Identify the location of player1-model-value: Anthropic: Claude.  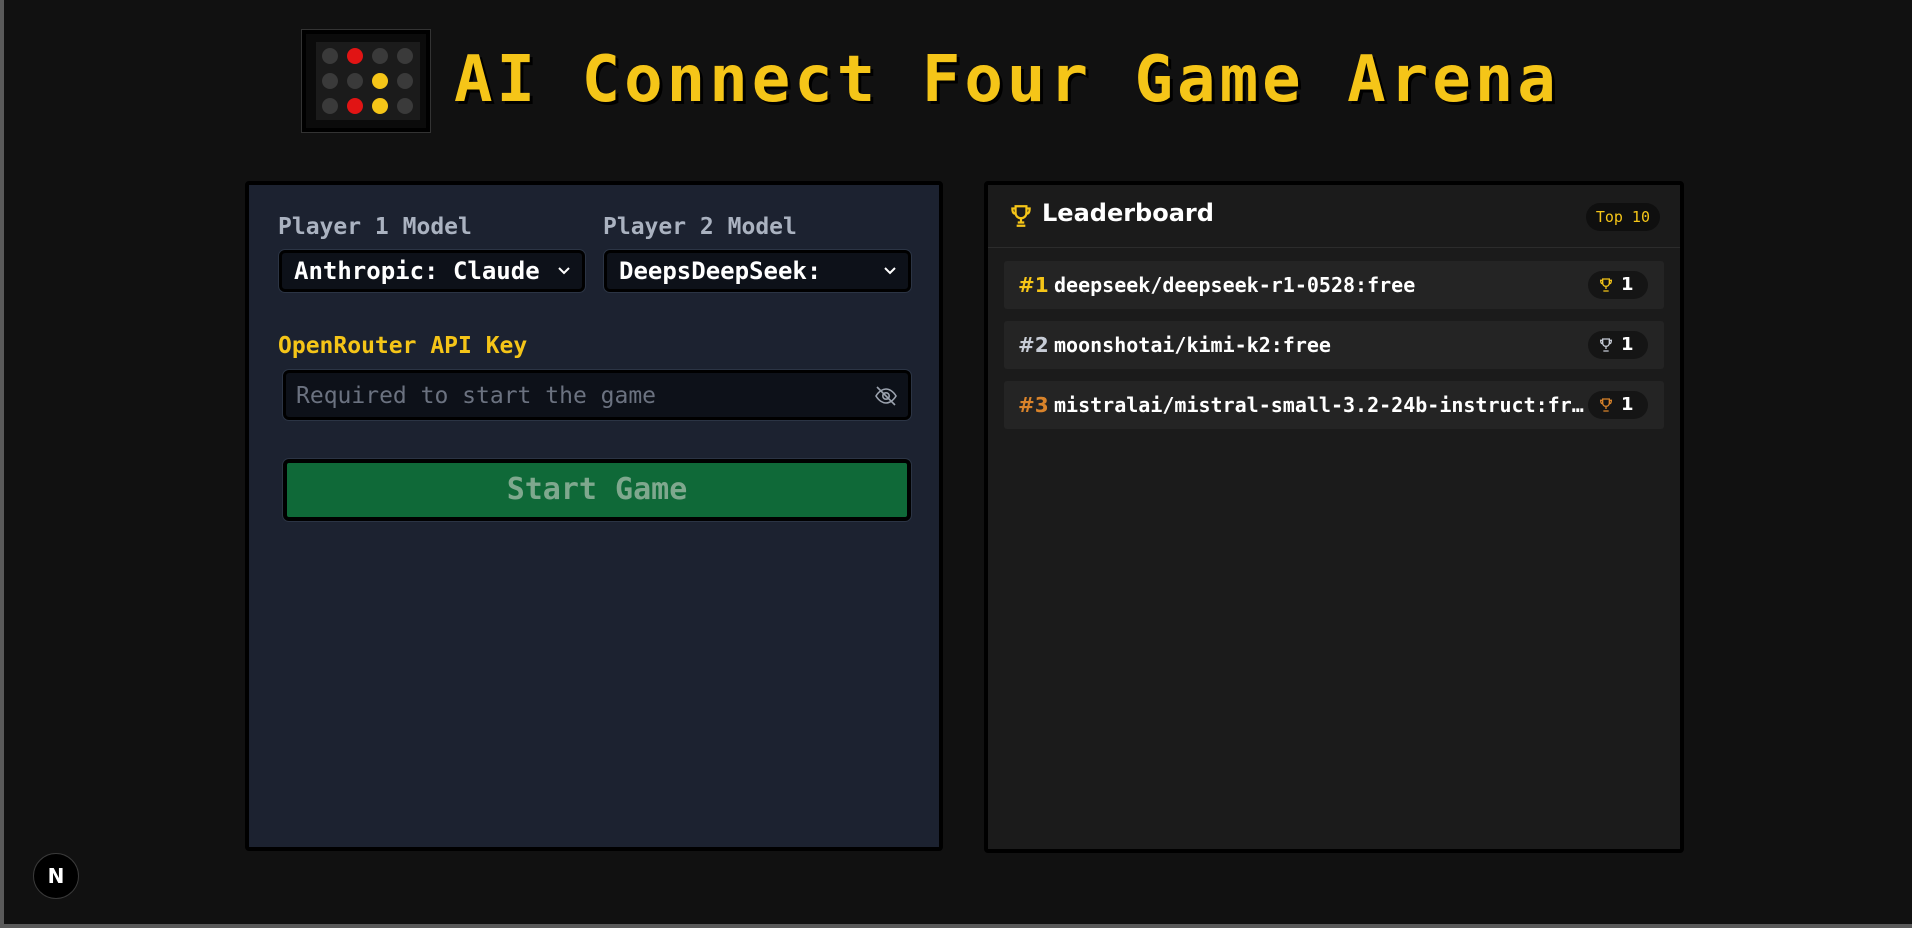
(417, 271).